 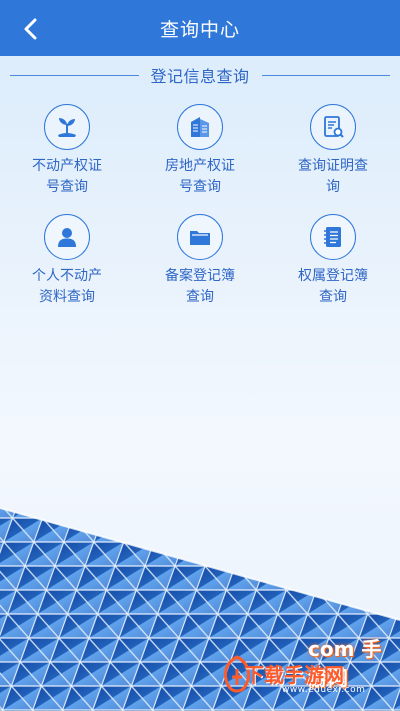 I want to click on tile-label: 备案登记簿 查询, so click(x=200, y=286).